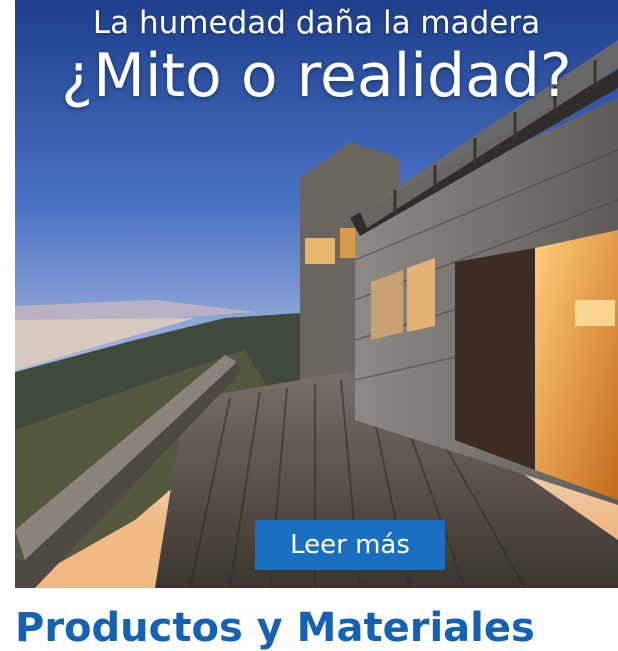 The height and width of the screenshot is (651, 618). Describe the element at coordinates (316, 76) in the screenshot. I see `banner-title: ¿Mito o realidad?` at that location.